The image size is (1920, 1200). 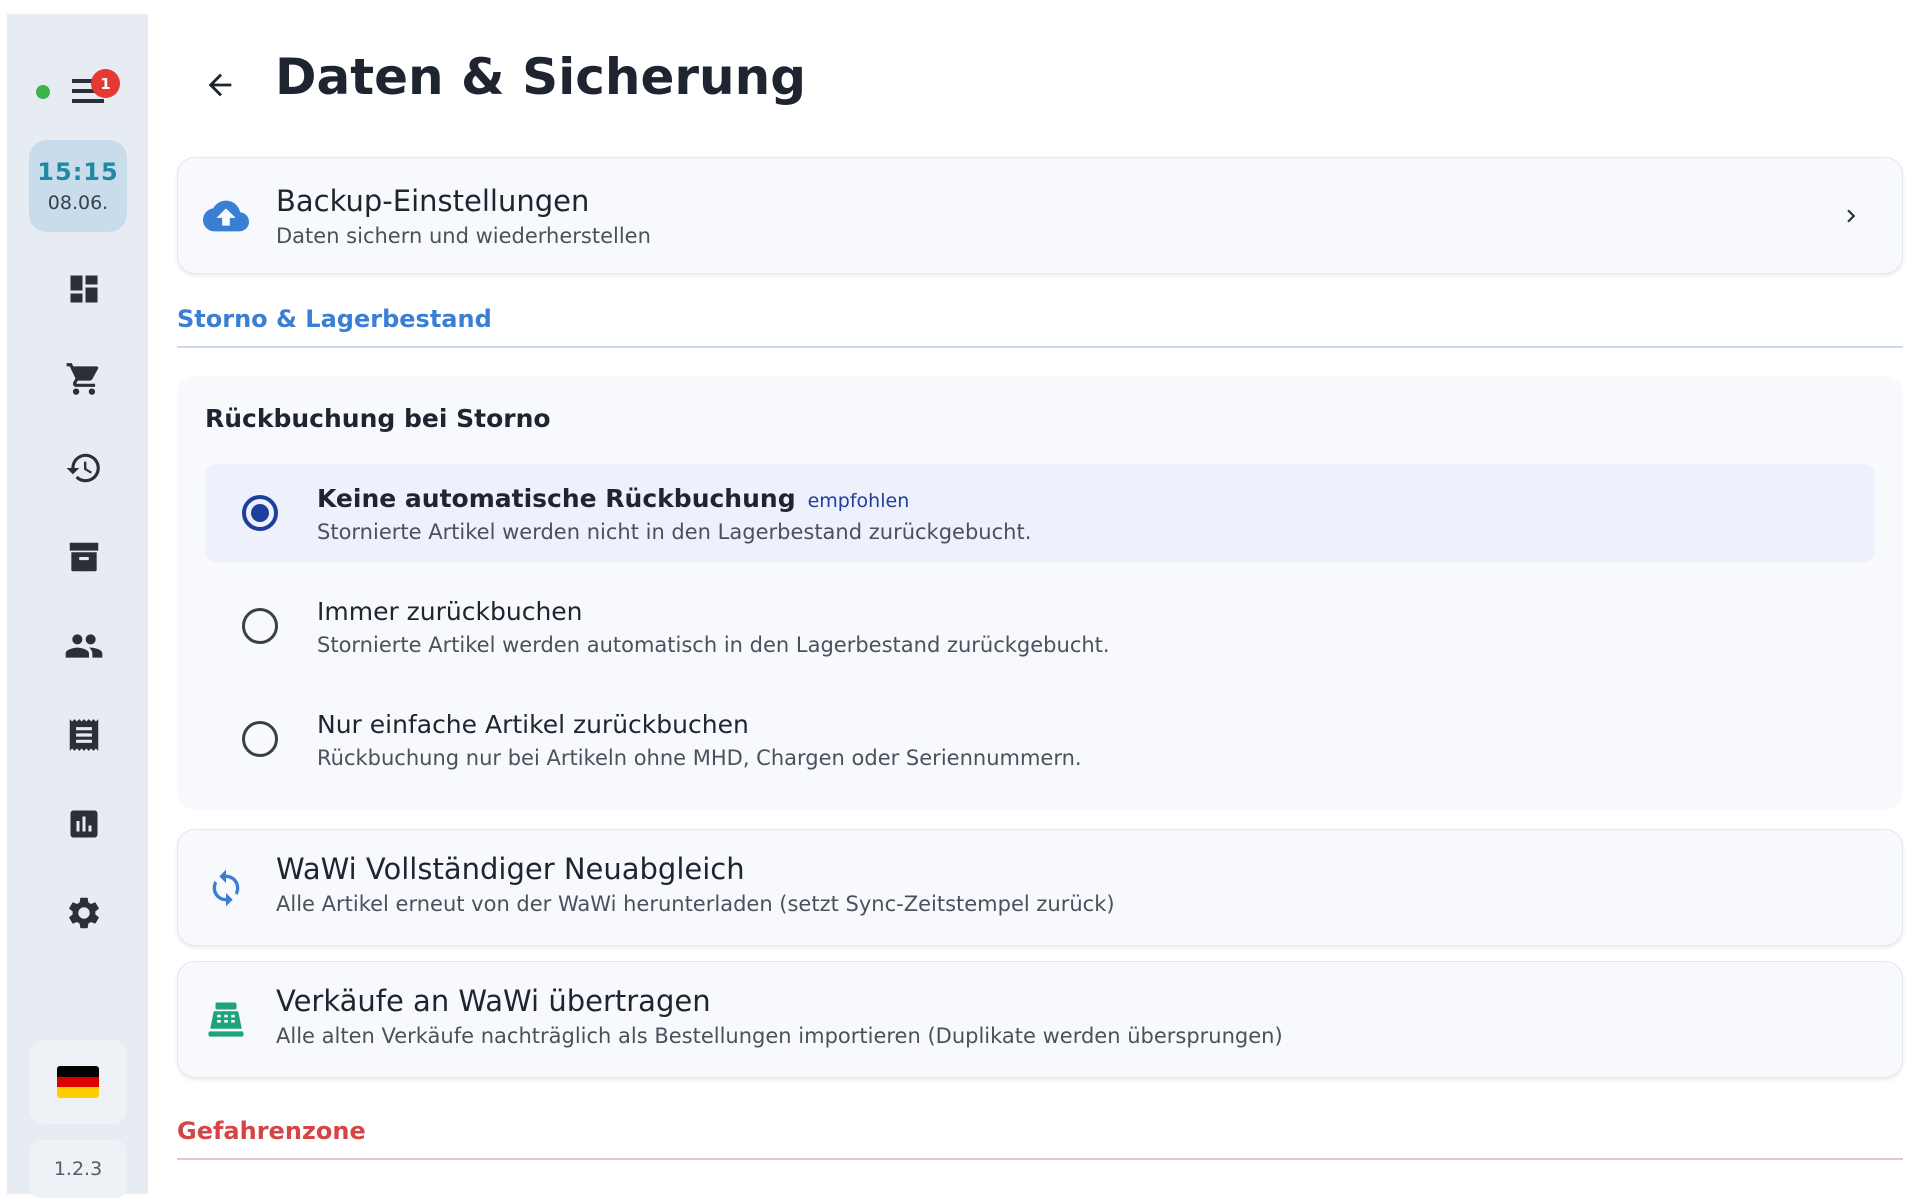 What do you see at coordinates (105, 83) in the screenshot?
I see `notification-badge: 1` at bounding box center [105, 83].